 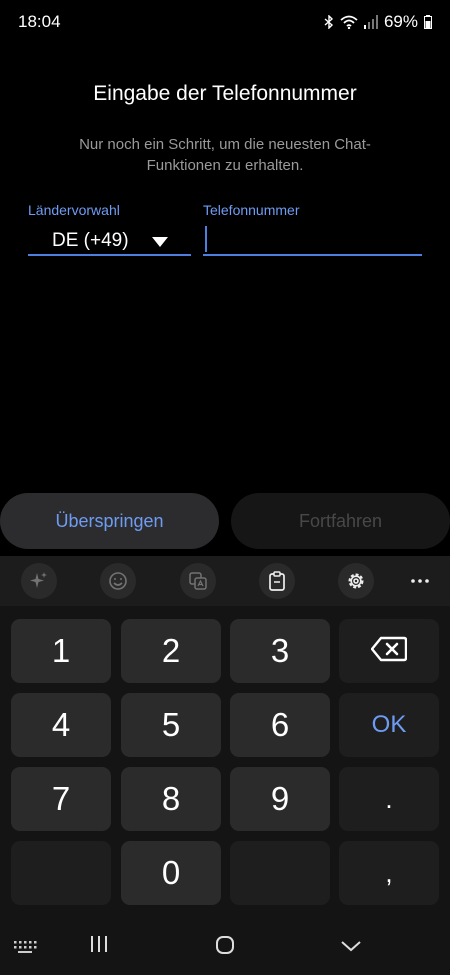 What do you see at coordinates (99, 944) in the screenshot?
I see `recents-icon` at bounding box center [99, 944].